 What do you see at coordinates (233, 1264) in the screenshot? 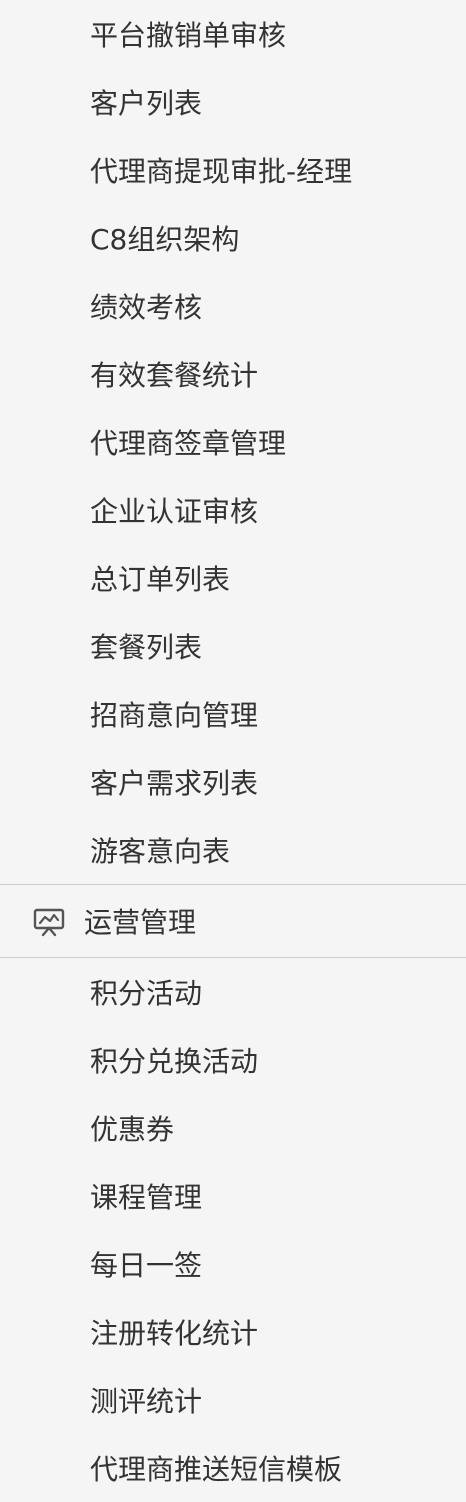
I see `menu-item-daily-sign: 每日一签` at bounding box center [233, 1264].